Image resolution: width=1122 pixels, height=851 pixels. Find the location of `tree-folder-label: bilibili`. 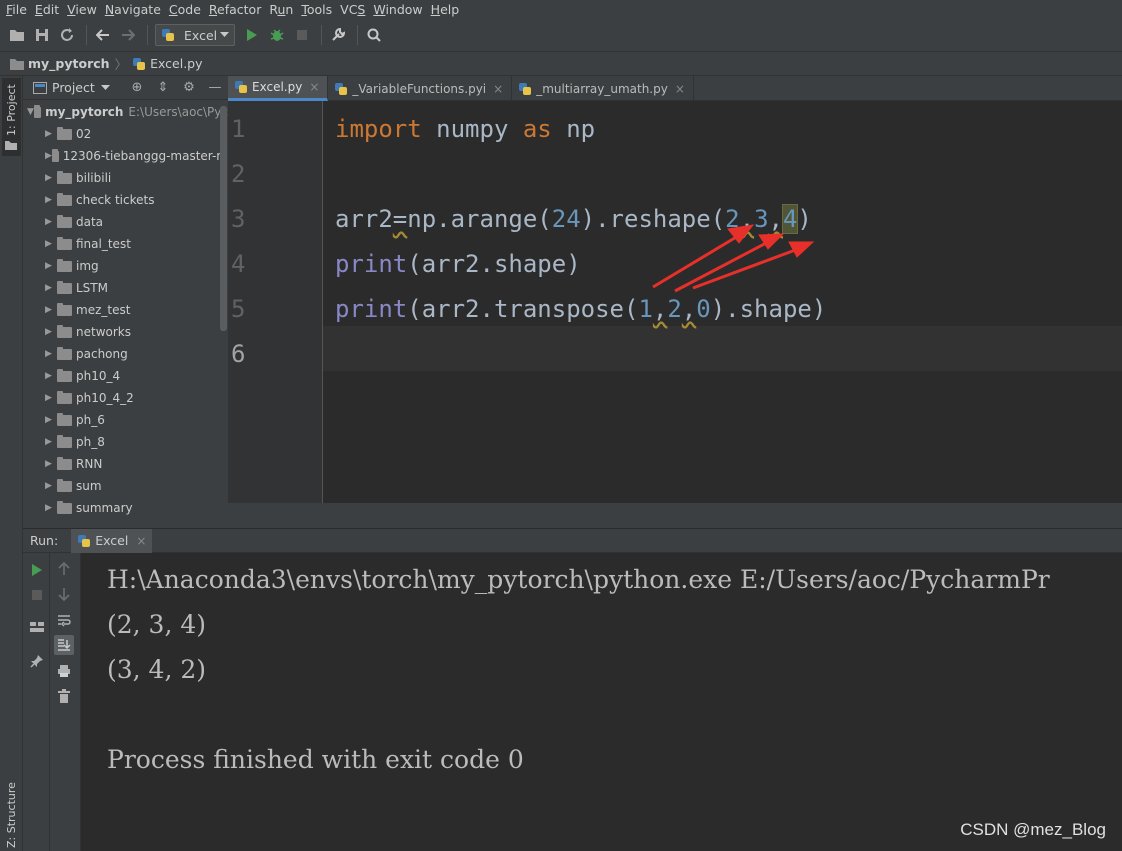

tree-folder-label: bilibili is located at coordinates (94, 178).